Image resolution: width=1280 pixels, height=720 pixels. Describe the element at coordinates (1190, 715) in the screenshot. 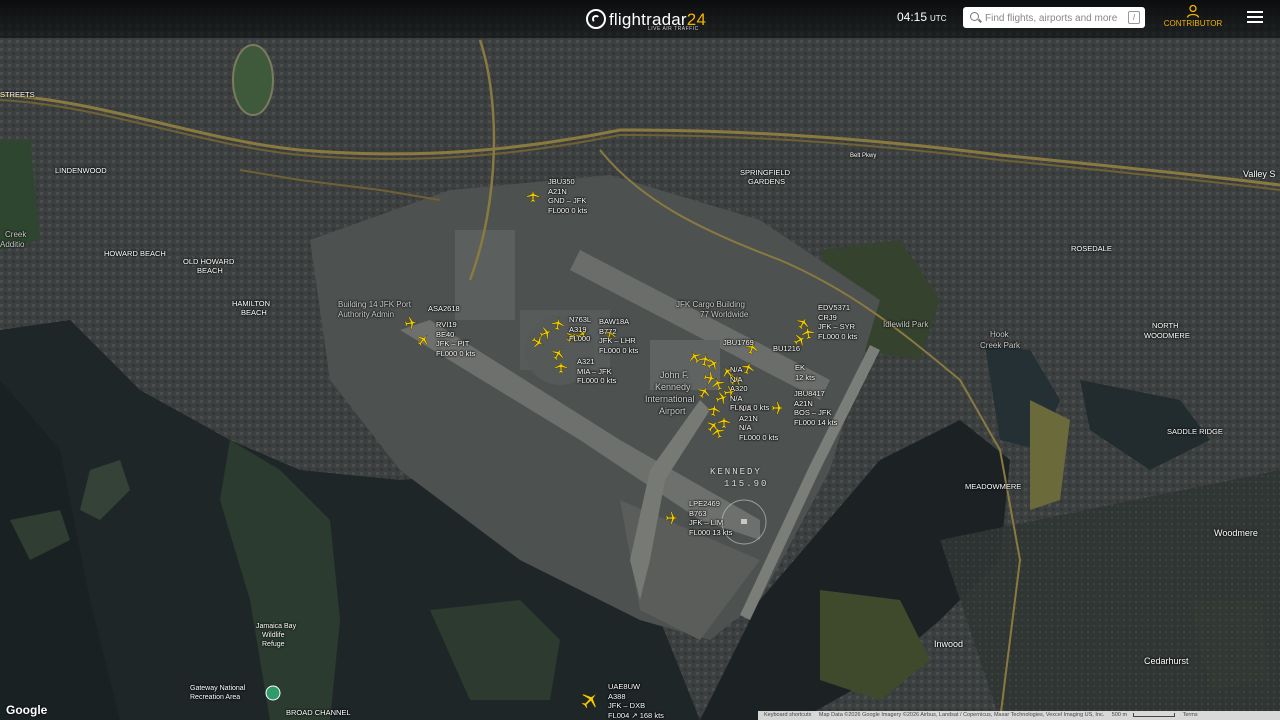

I see `terms-link: Terms` at that location.